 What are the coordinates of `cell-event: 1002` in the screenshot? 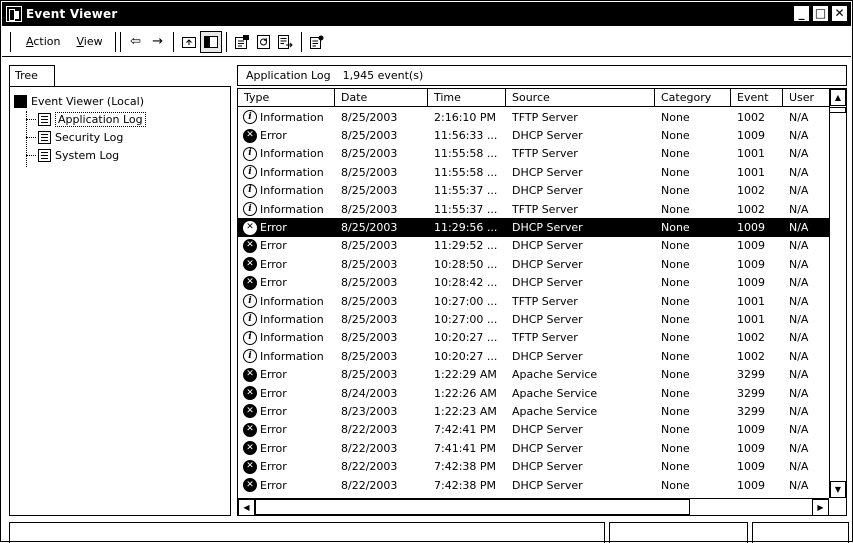 It's located at (757, 117).